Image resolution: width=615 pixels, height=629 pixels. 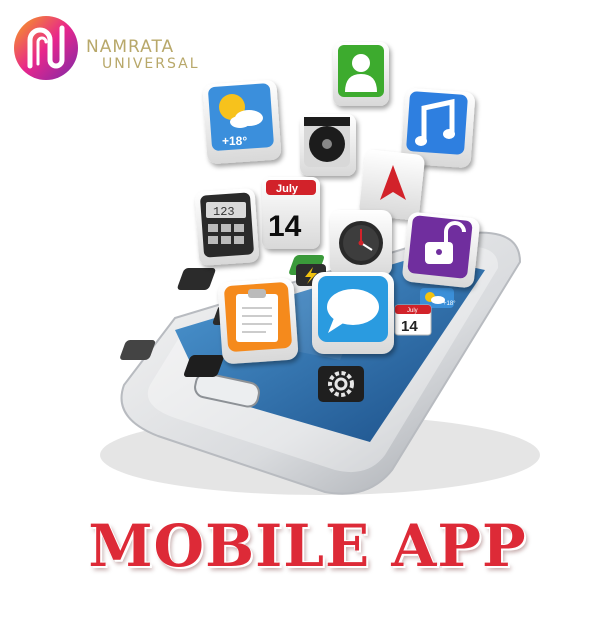 I want to click on contacts-app-icon, so click(x=361, y=74).